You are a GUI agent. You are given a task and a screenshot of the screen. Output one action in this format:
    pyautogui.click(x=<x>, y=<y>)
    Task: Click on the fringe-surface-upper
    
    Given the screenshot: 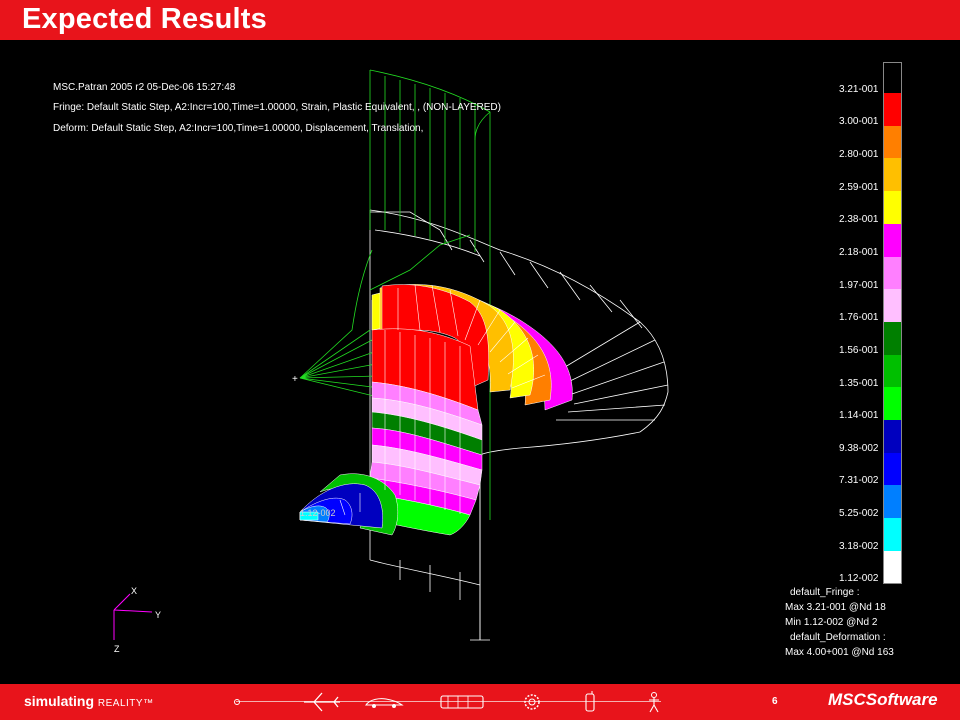 What is the action you would take?
    pyautogui.click(x=472, y=370)
    